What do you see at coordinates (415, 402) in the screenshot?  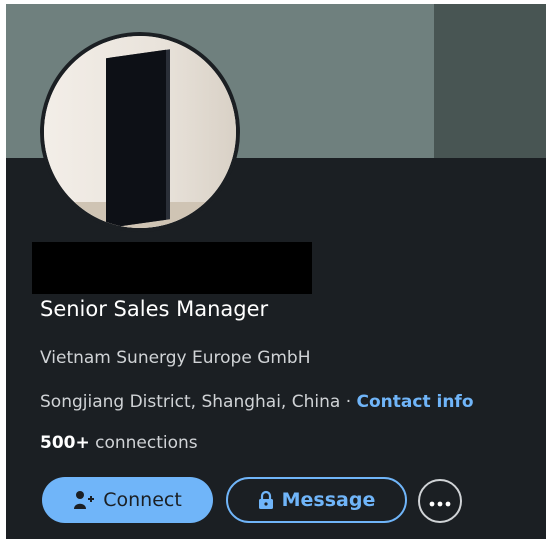 I see `contact-info-link: Contact info` at bounding box center [415, 402].